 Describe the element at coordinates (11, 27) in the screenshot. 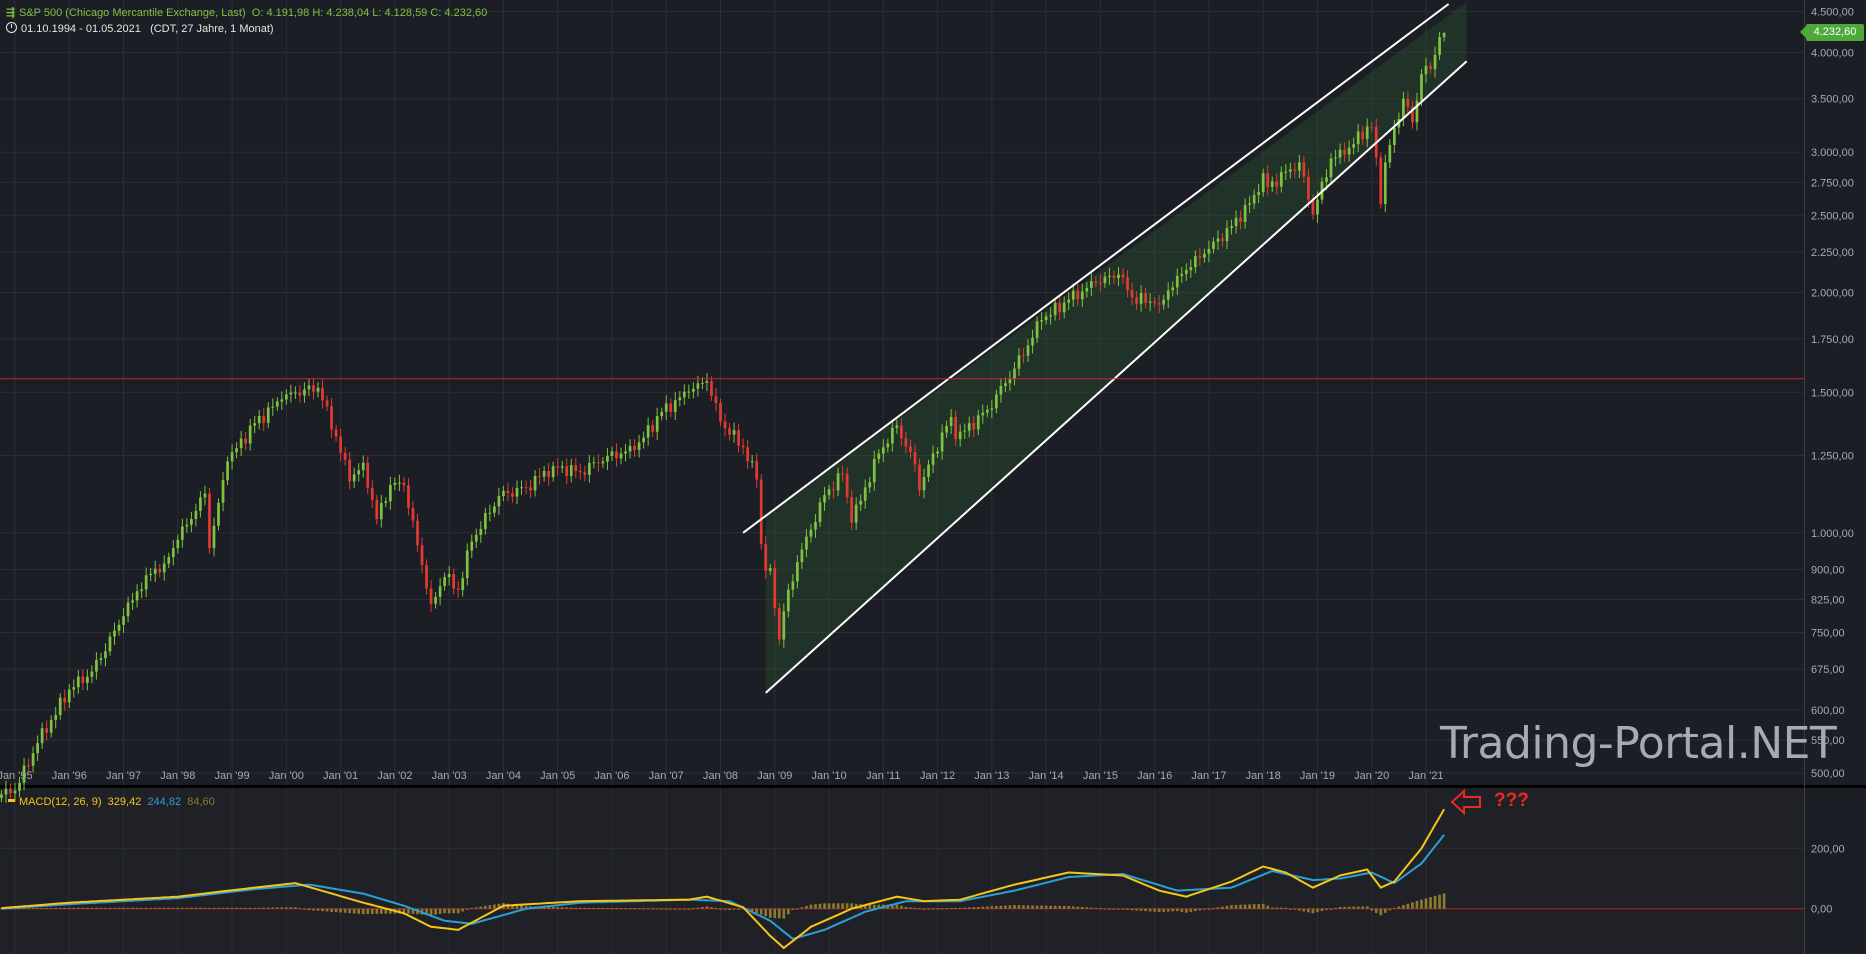

I see `clock-icon` at that location.